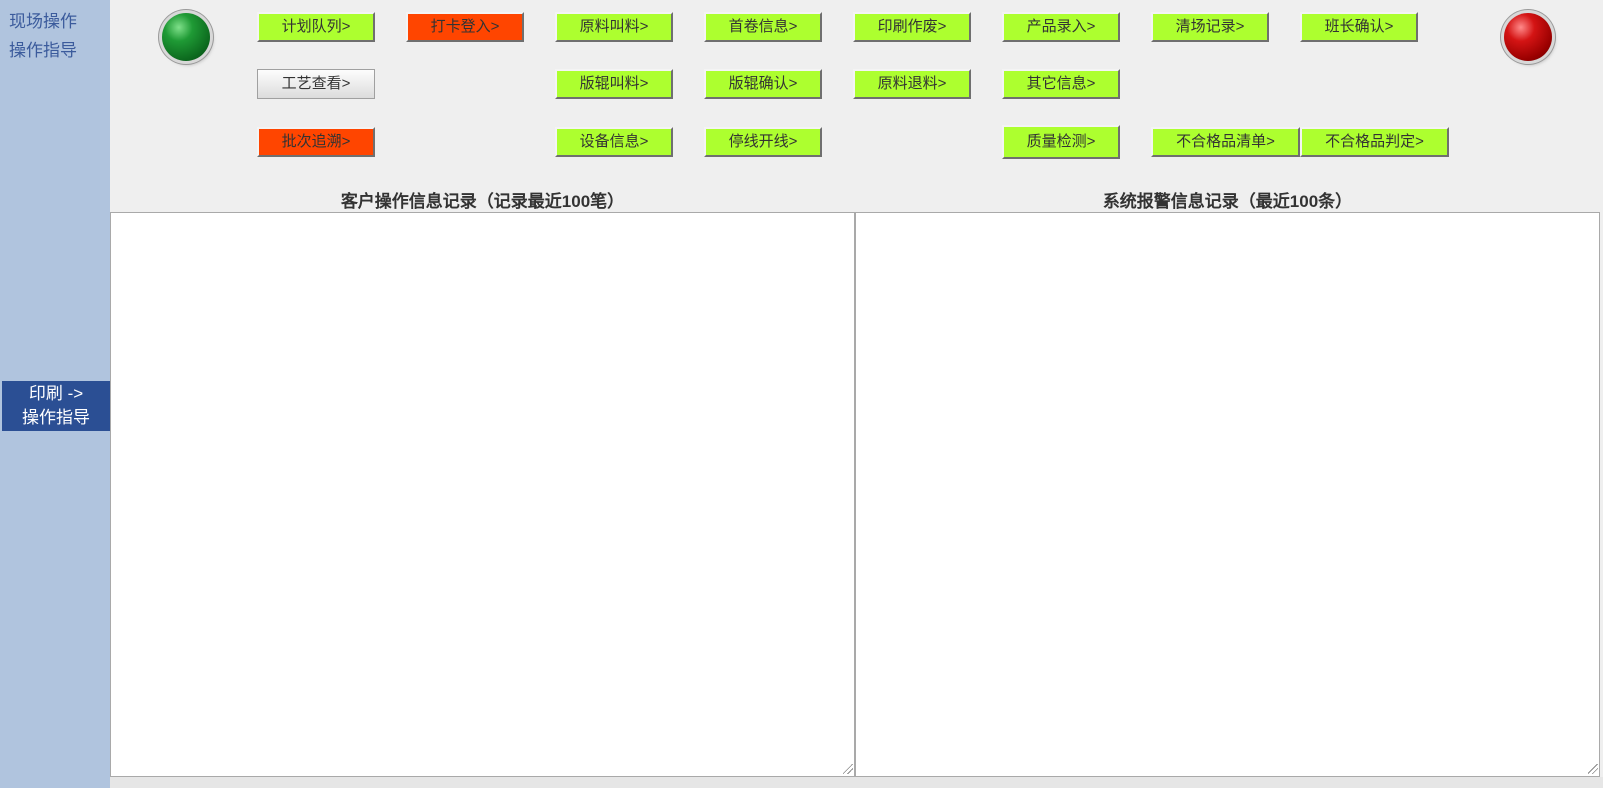 The image size is (1603, 788). Describe the element at coordinates (1061, 27) in the screenshot. I see `product-entry-button: 产品录入>` at that location.